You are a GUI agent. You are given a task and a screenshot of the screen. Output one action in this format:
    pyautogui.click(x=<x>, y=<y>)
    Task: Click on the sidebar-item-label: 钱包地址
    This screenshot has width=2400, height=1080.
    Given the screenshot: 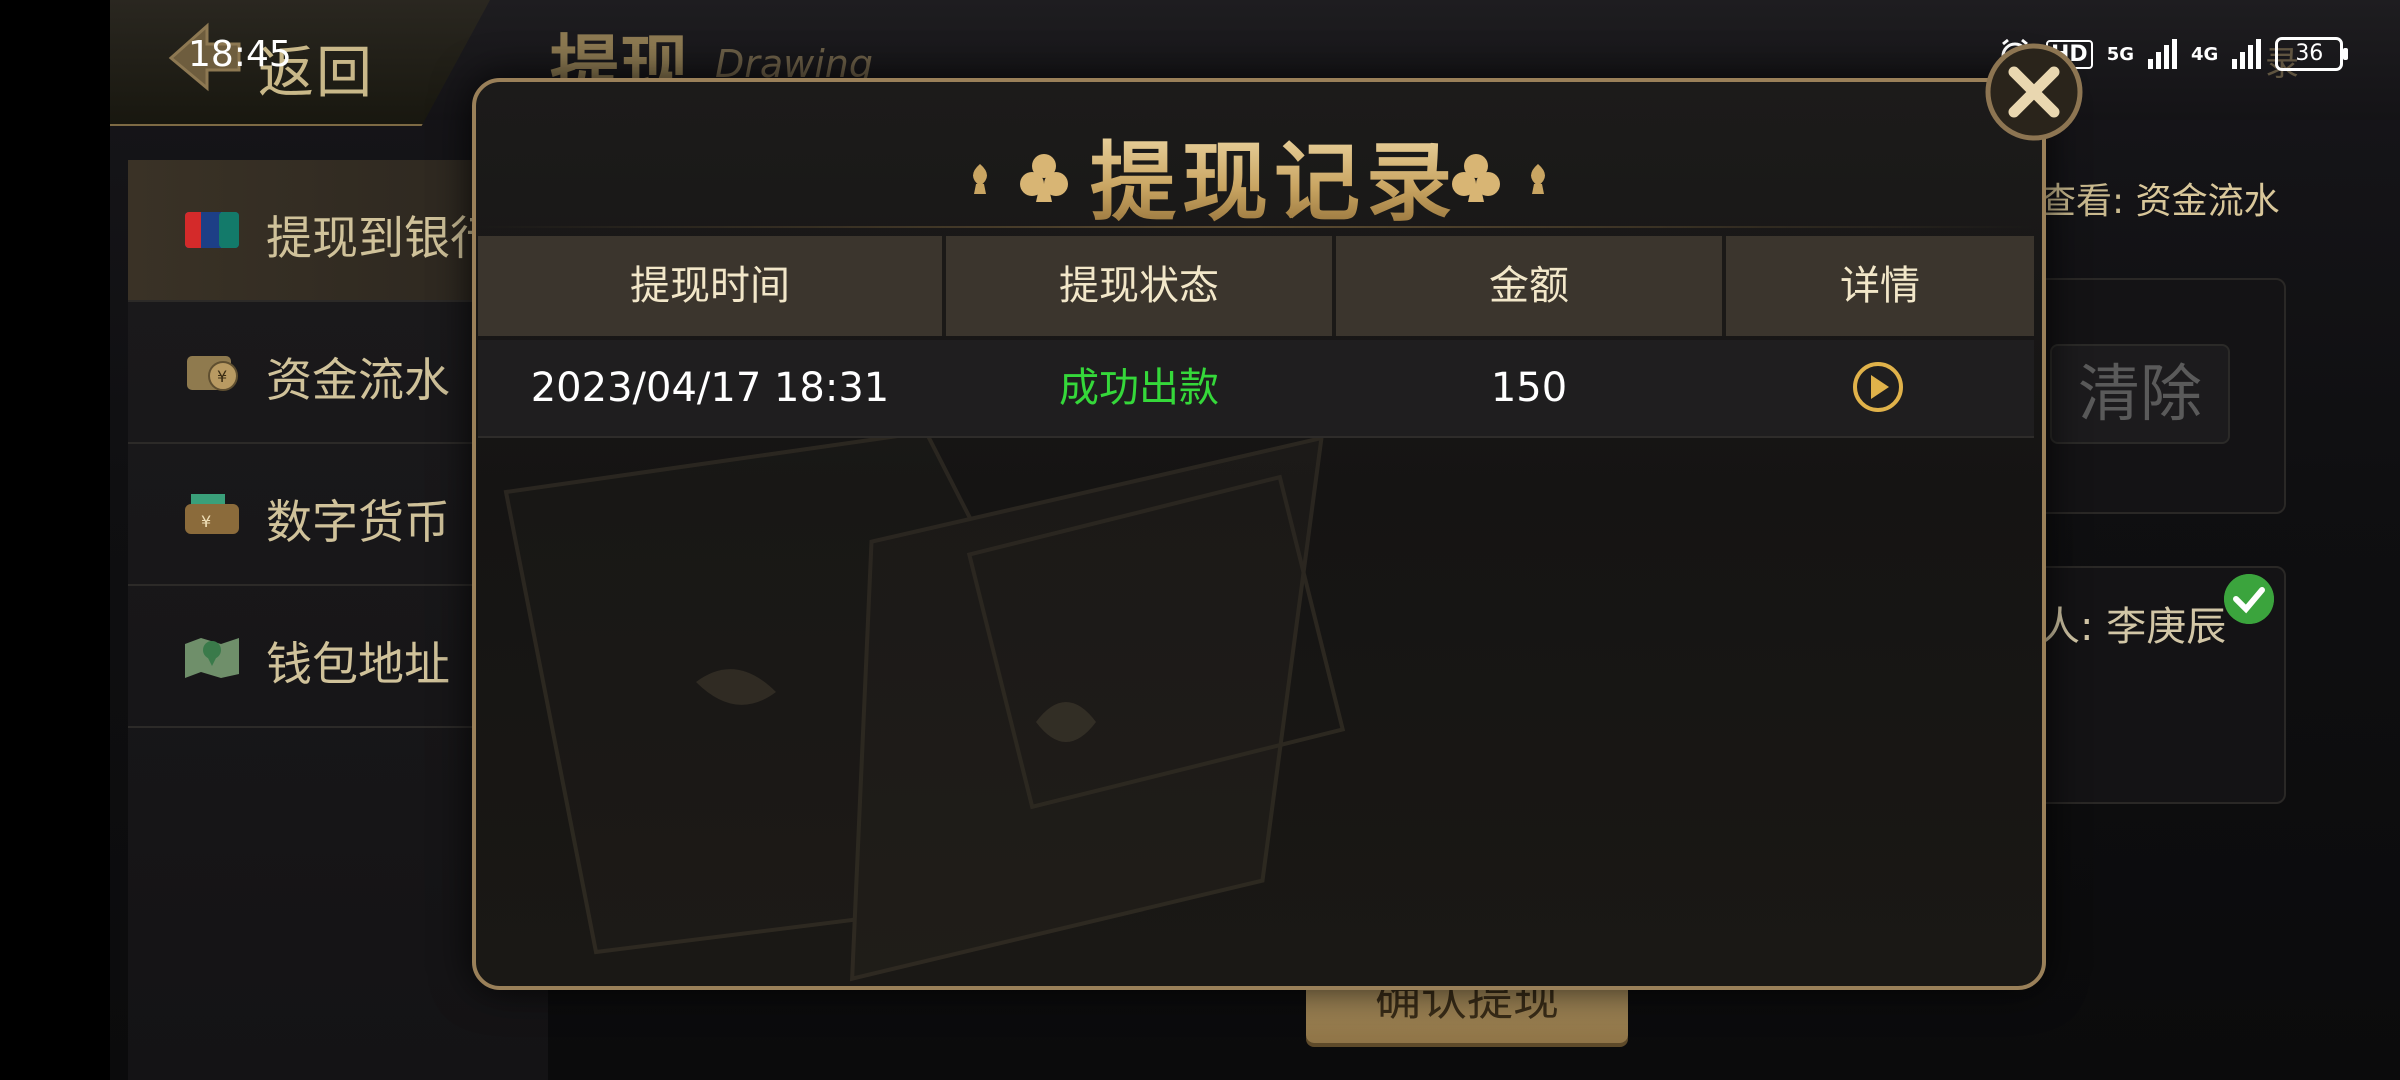 What is the action you would take?
    pyautogui.click(x=358, y=664)
    